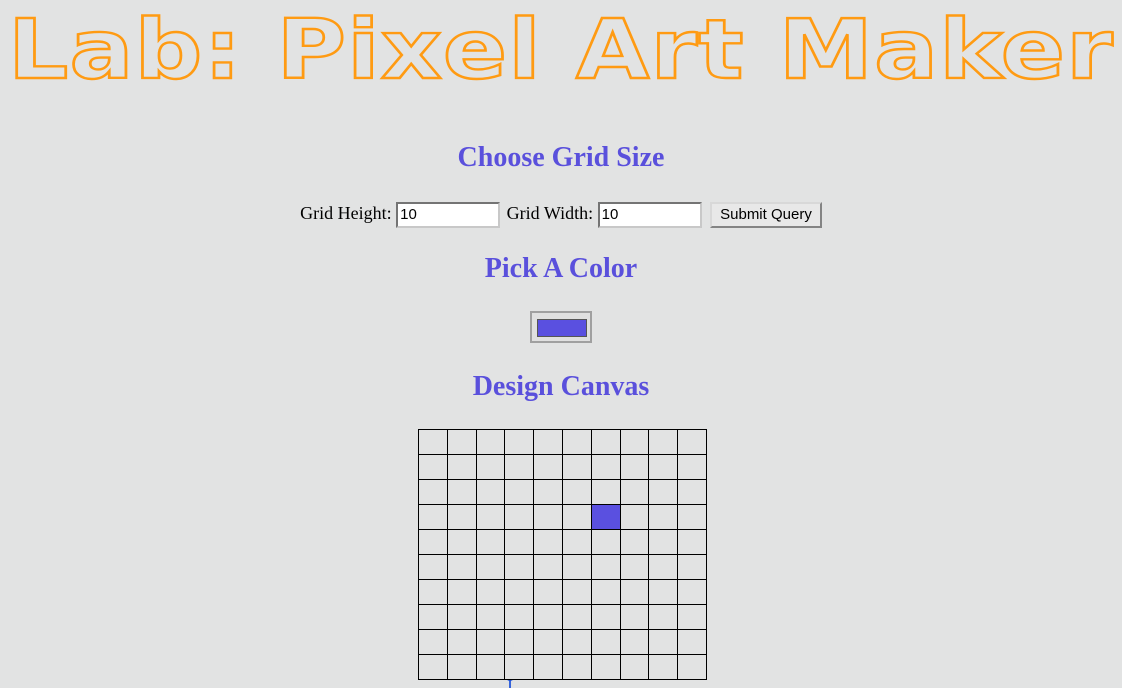 This screenshot has width=1122, height=688. Describe the element at coordinates (510, 682) in the screenshot. I see `footer-link: I` at that location.